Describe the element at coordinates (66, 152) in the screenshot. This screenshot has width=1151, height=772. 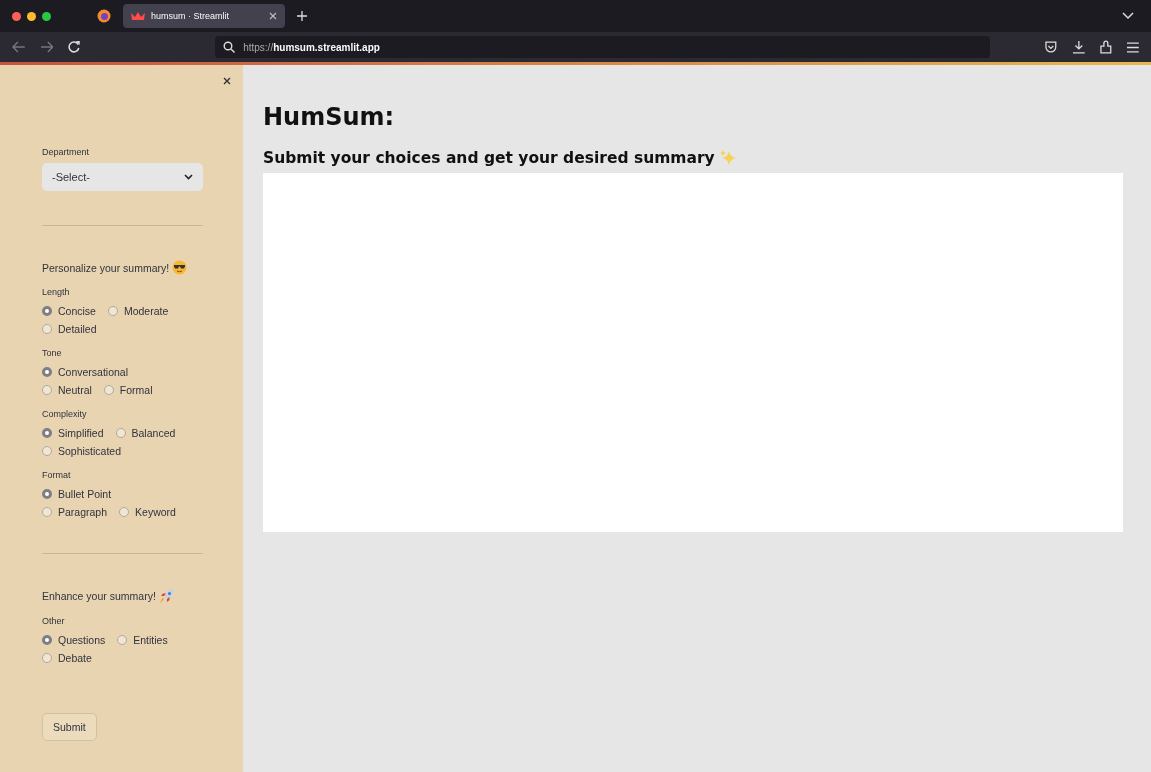
I see `field-label: Department` at that location.